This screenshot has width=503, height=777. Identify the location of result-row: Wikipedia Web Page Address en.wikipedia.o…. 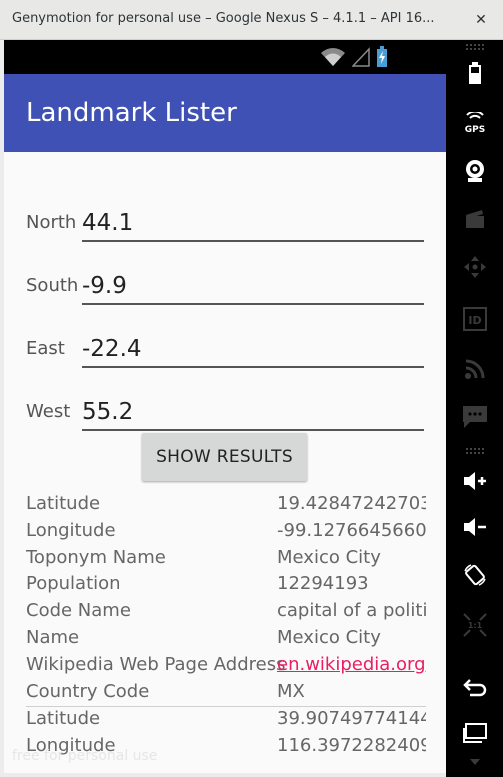
(236, 666).